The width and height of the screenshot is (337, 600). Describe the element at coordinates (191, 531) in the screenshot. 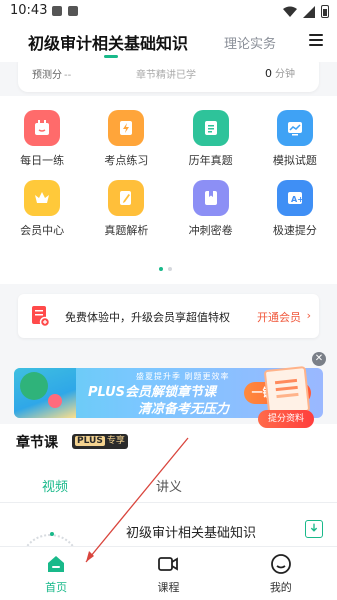

I see `course-name: 初级审计相关基础知识` at that location.